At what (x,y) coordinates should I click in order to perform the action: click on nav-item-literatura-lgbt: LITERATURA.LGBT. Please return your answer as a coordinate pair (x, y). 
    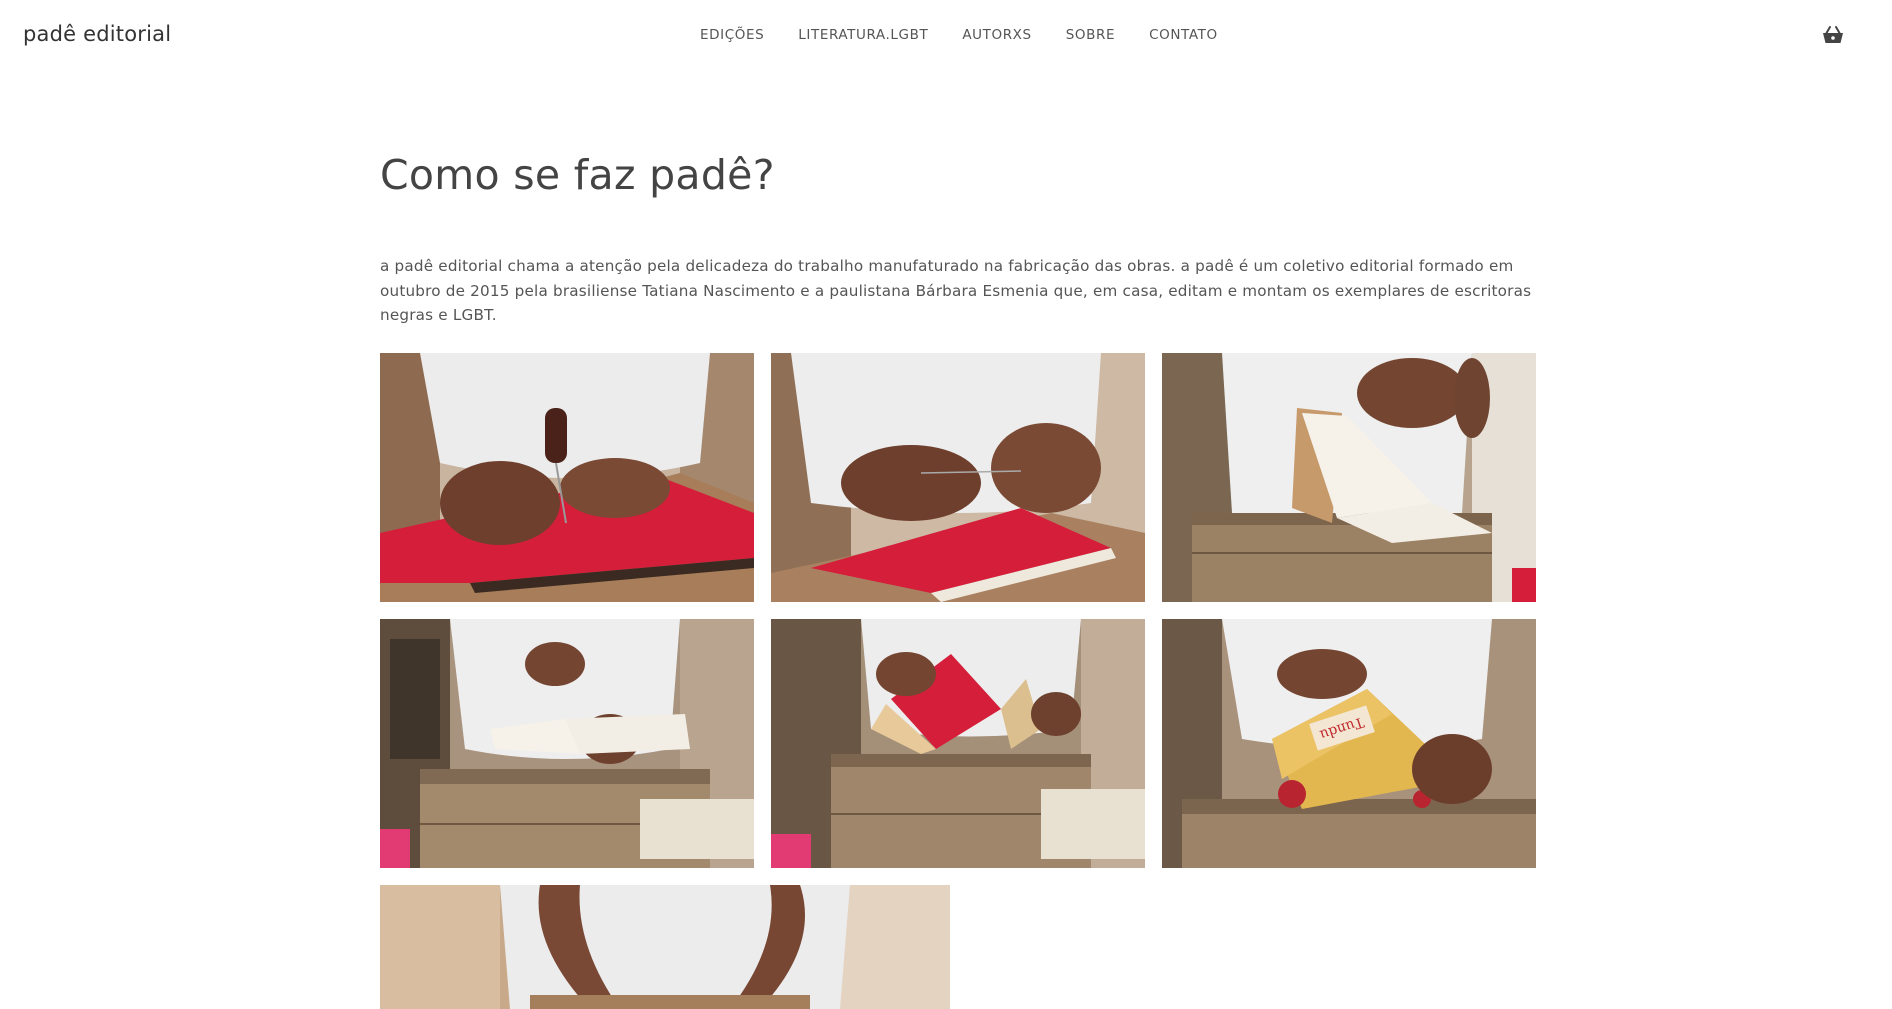
    Looking at the image, I should click on (863, 35).